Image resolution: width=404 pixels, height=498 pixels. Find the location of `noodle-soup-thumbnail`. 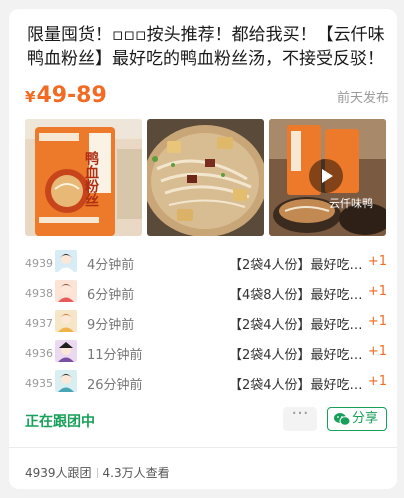

noodle-soup-thumbnail is located at coordinates (205, 177).